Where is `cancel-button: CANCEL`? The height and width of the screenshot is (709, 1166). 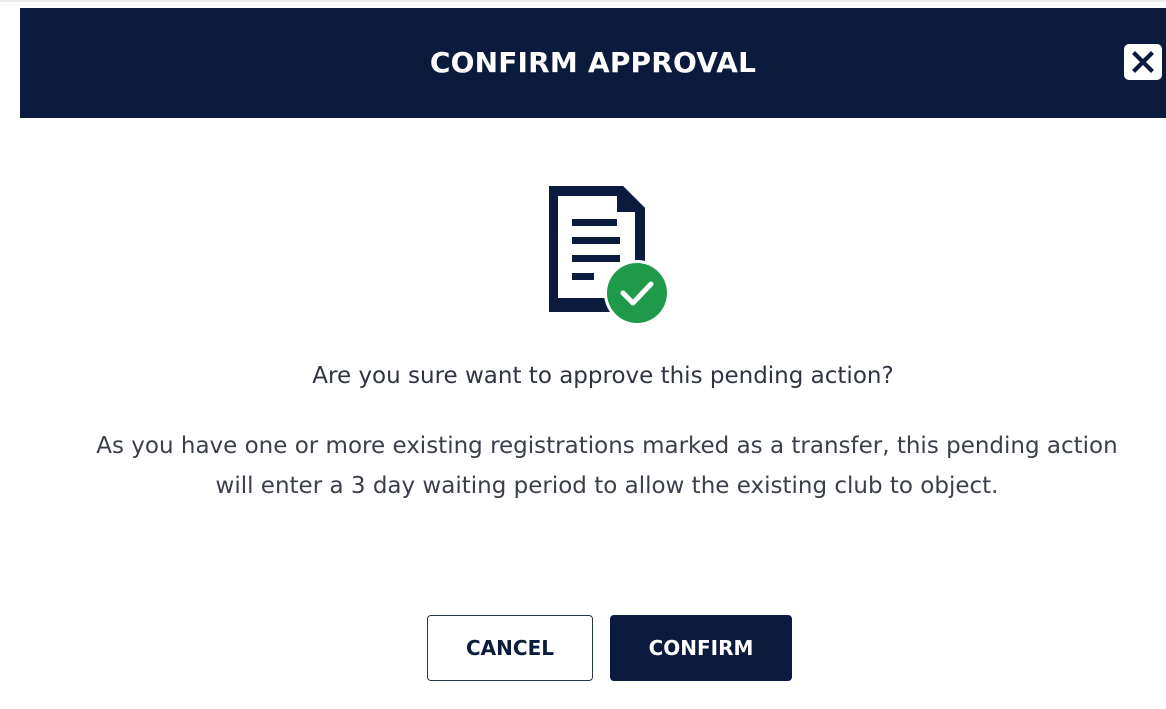 cancel-button: CANCEL is located at coordinates (510, 648).